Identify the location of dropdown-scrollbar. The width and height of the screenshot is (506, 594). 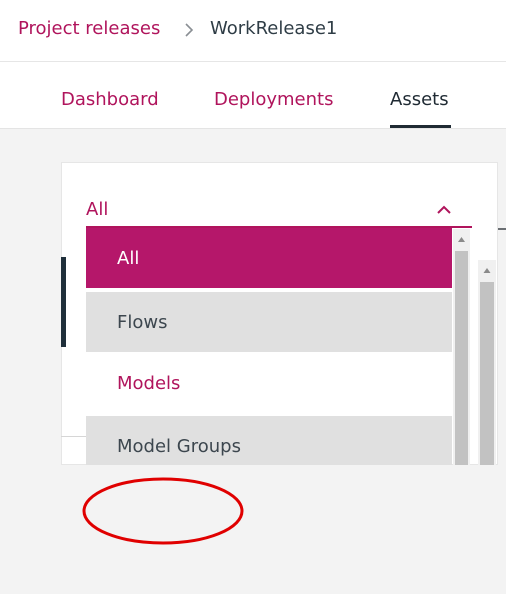
(461, 347).